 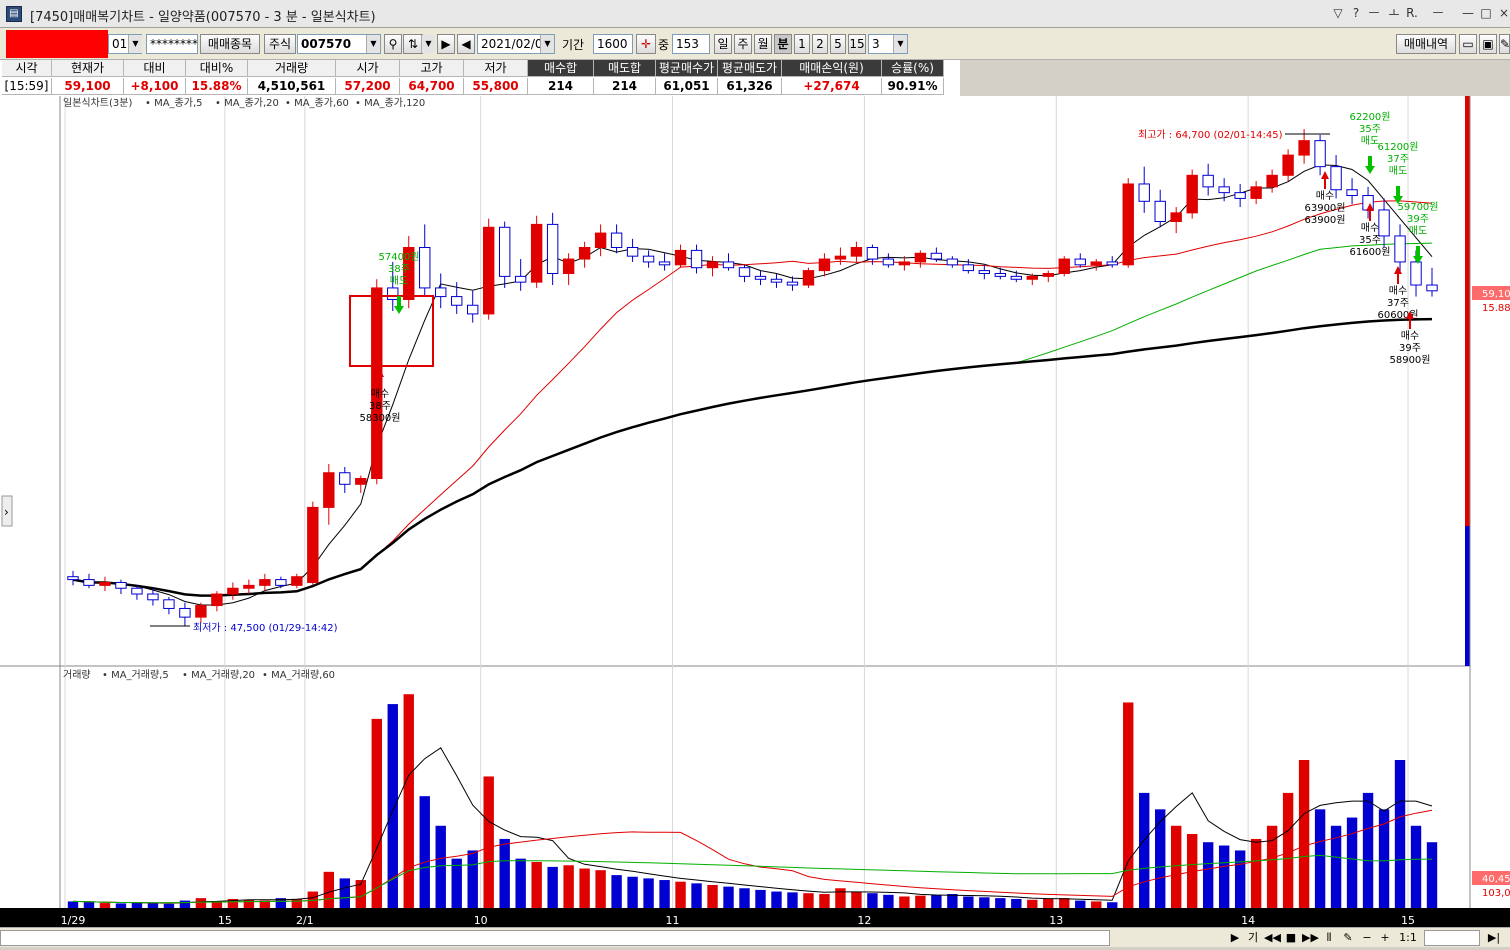 What do you see at coordinates (217, 68) in the screenshot?
I see `change-pct-header: 대비%` at bounding box center [217, 68].